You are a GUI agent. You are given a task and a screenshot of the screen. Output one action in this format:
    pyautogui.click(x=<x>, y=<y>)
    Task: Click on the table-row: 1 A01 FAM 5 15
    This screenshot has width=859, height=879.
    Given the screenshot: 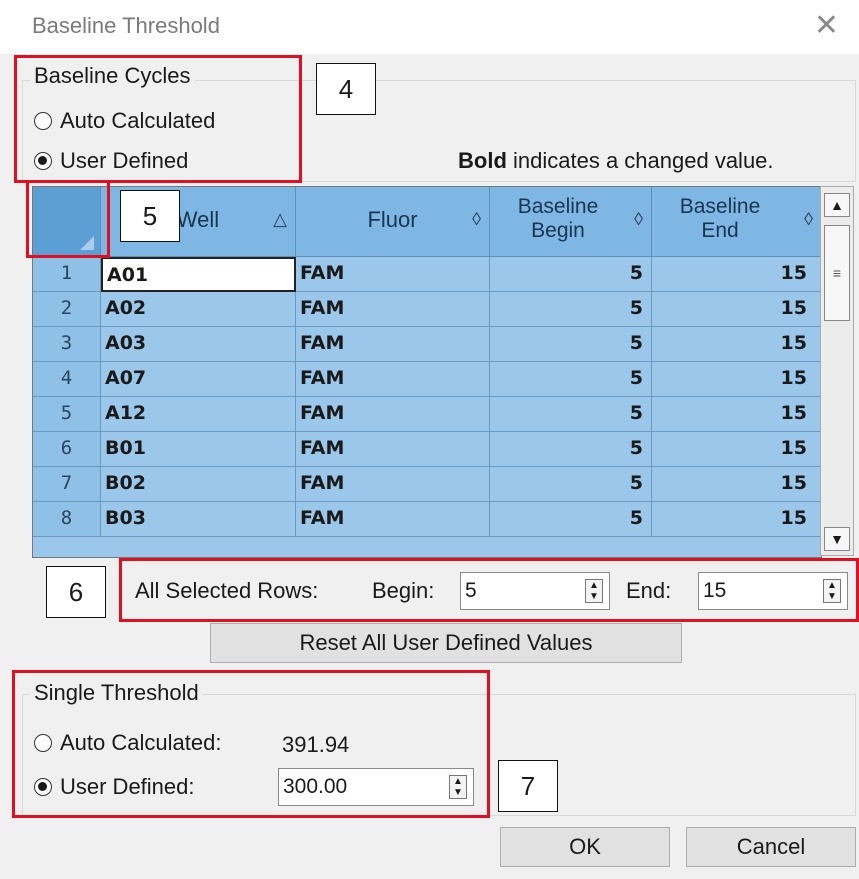 What is the action you would take?
    pyautogui.click(x=427, y=274)
    